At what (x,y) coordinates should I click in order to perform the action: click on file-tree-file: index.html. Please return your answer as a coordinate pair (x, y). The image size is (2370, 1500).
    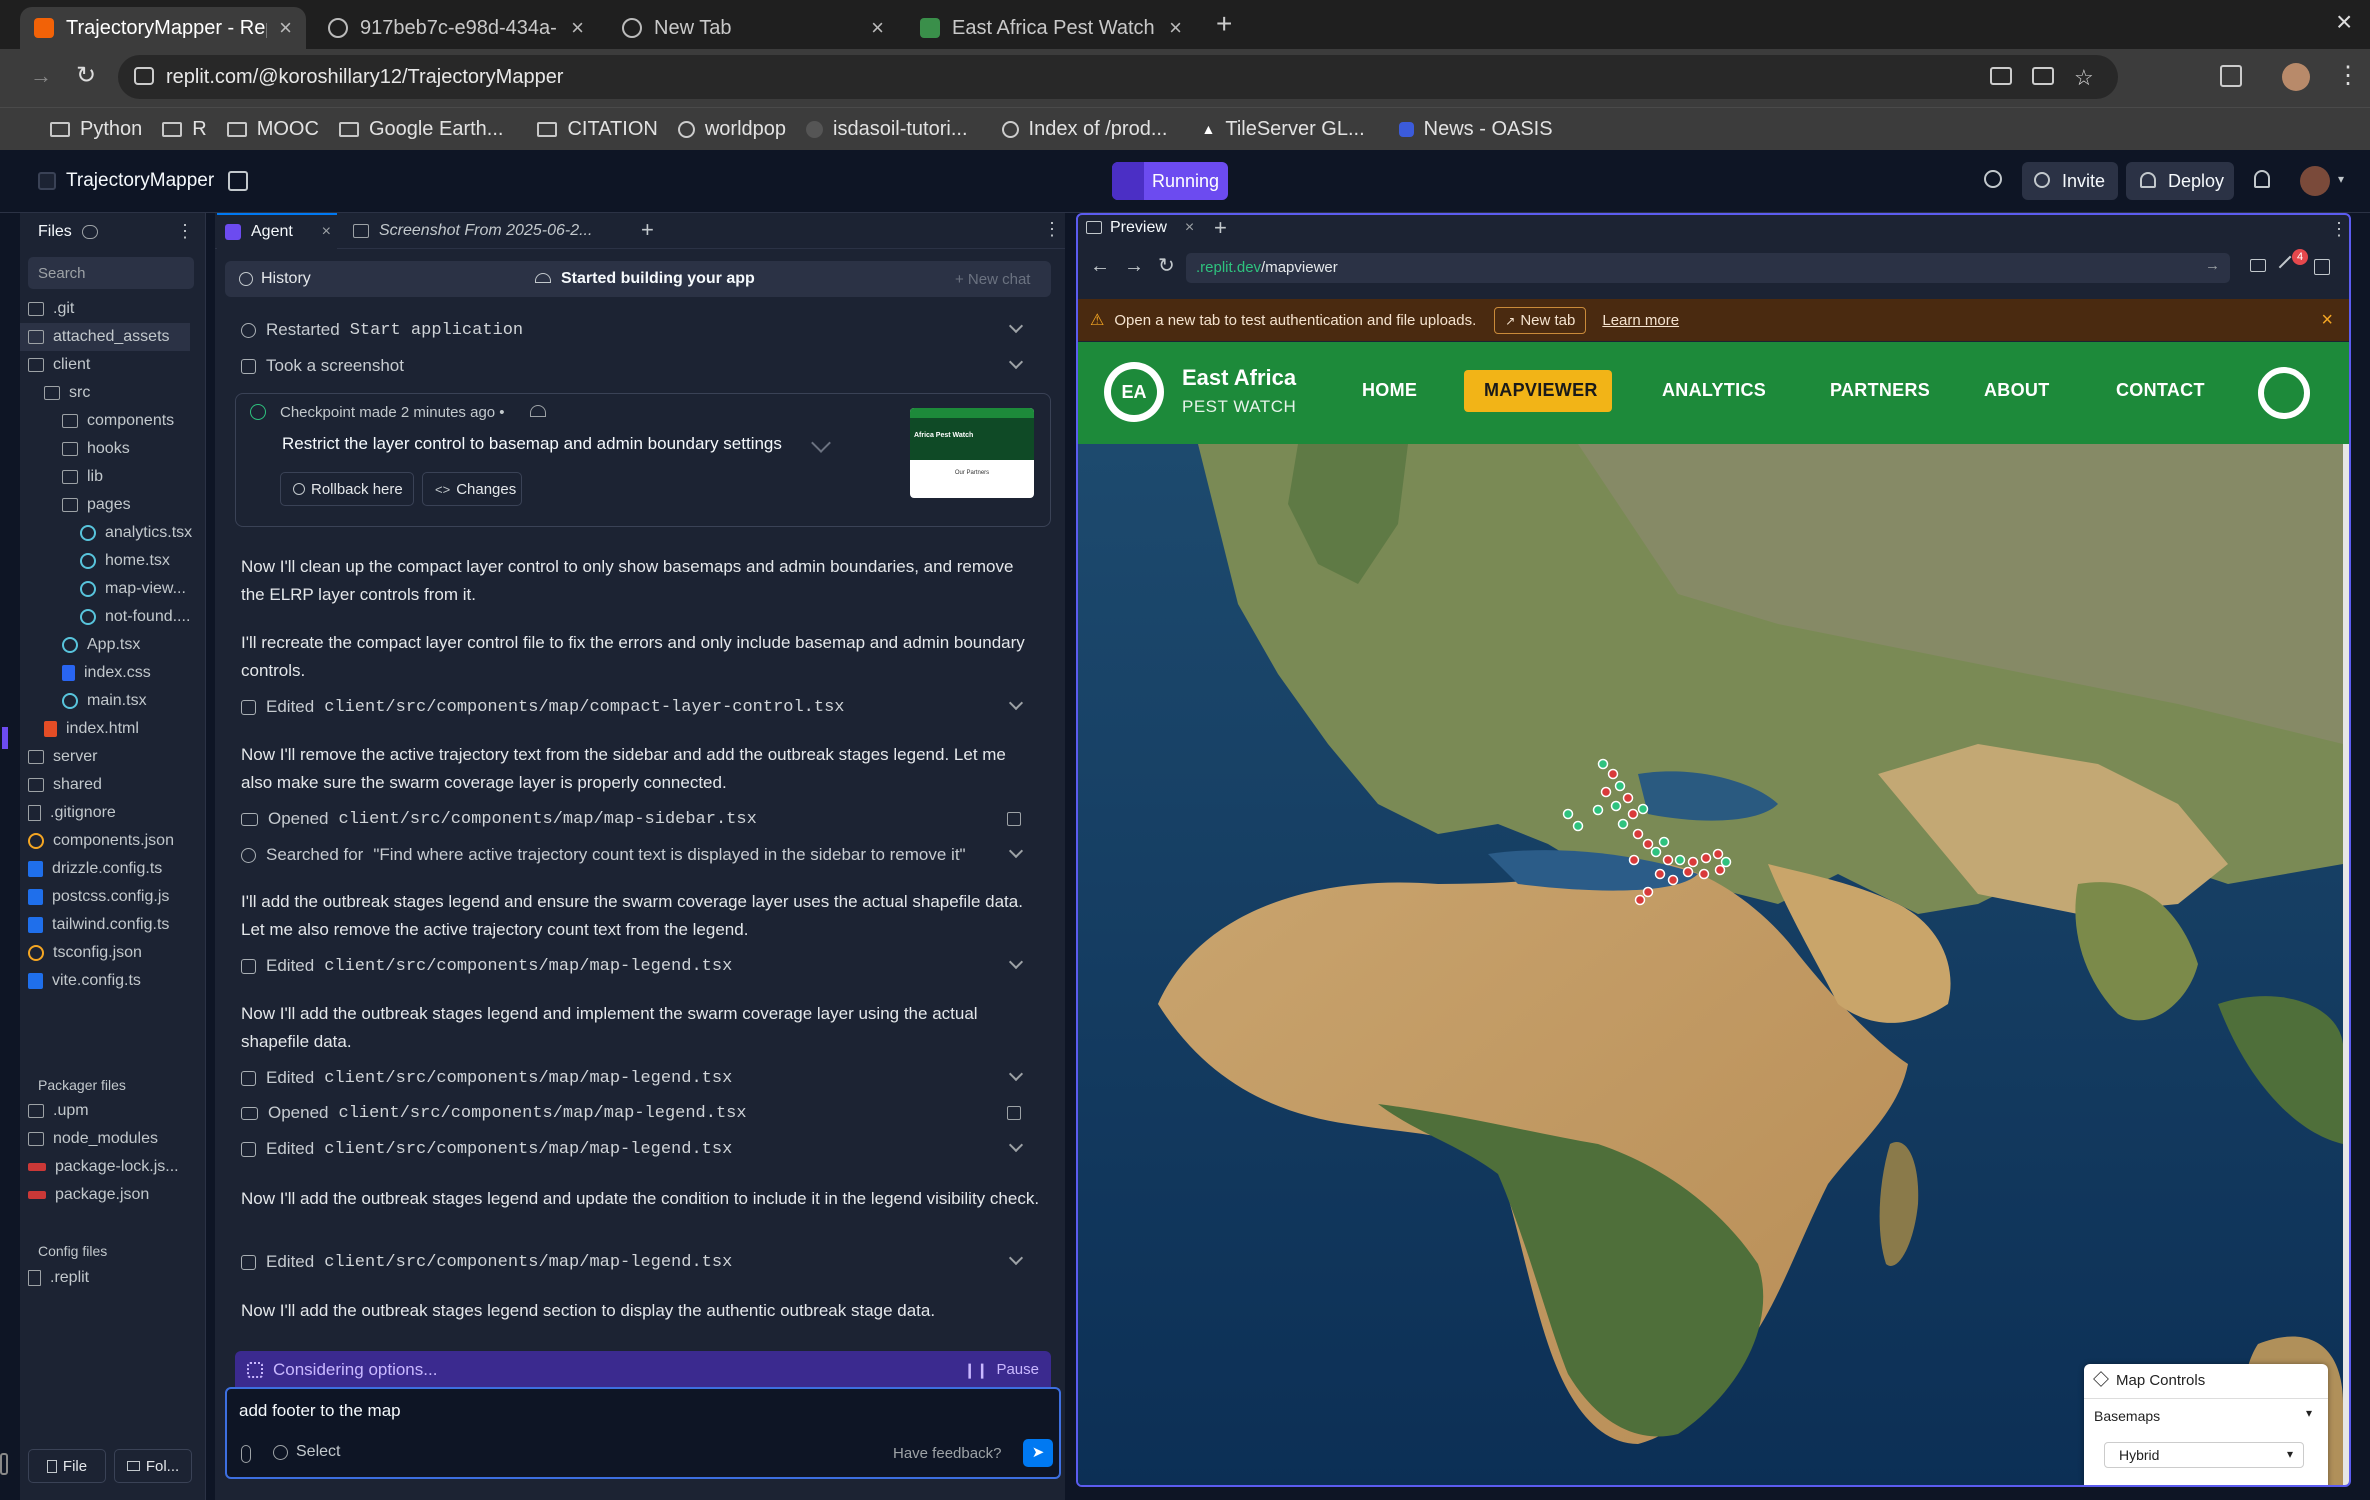
    Looking at the image, I should click on (91, 729).